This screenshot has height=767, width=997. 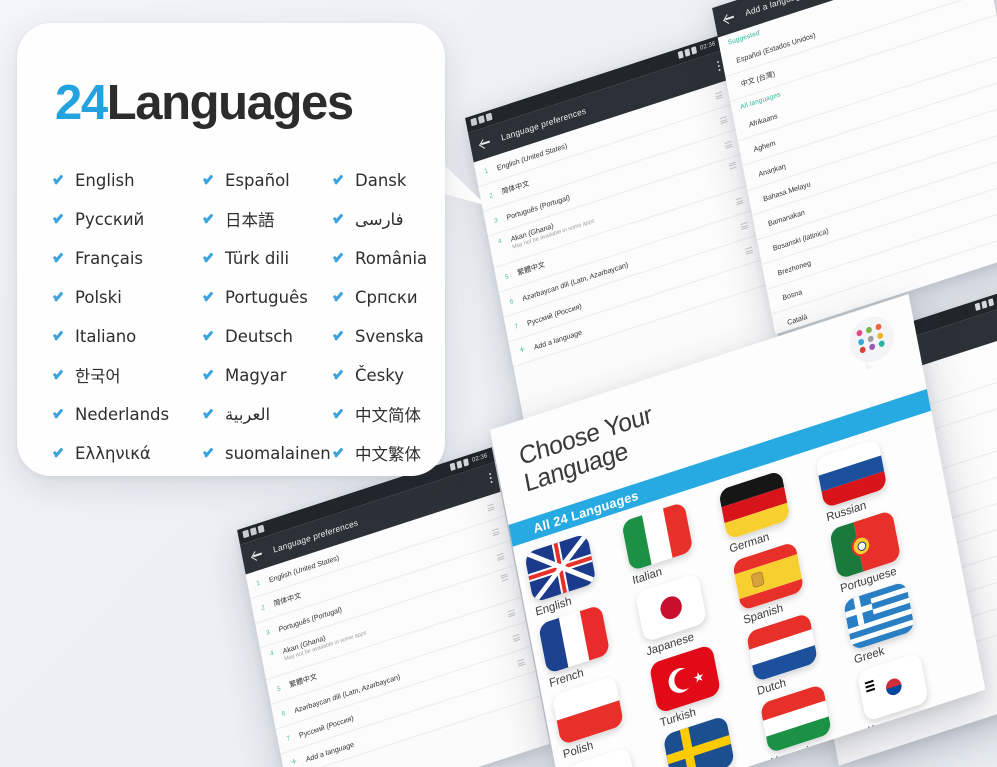 What do you see at coordinates (258, 583) in the screenshot?
I see `row-index: 1` at bounding box center [258, 583].